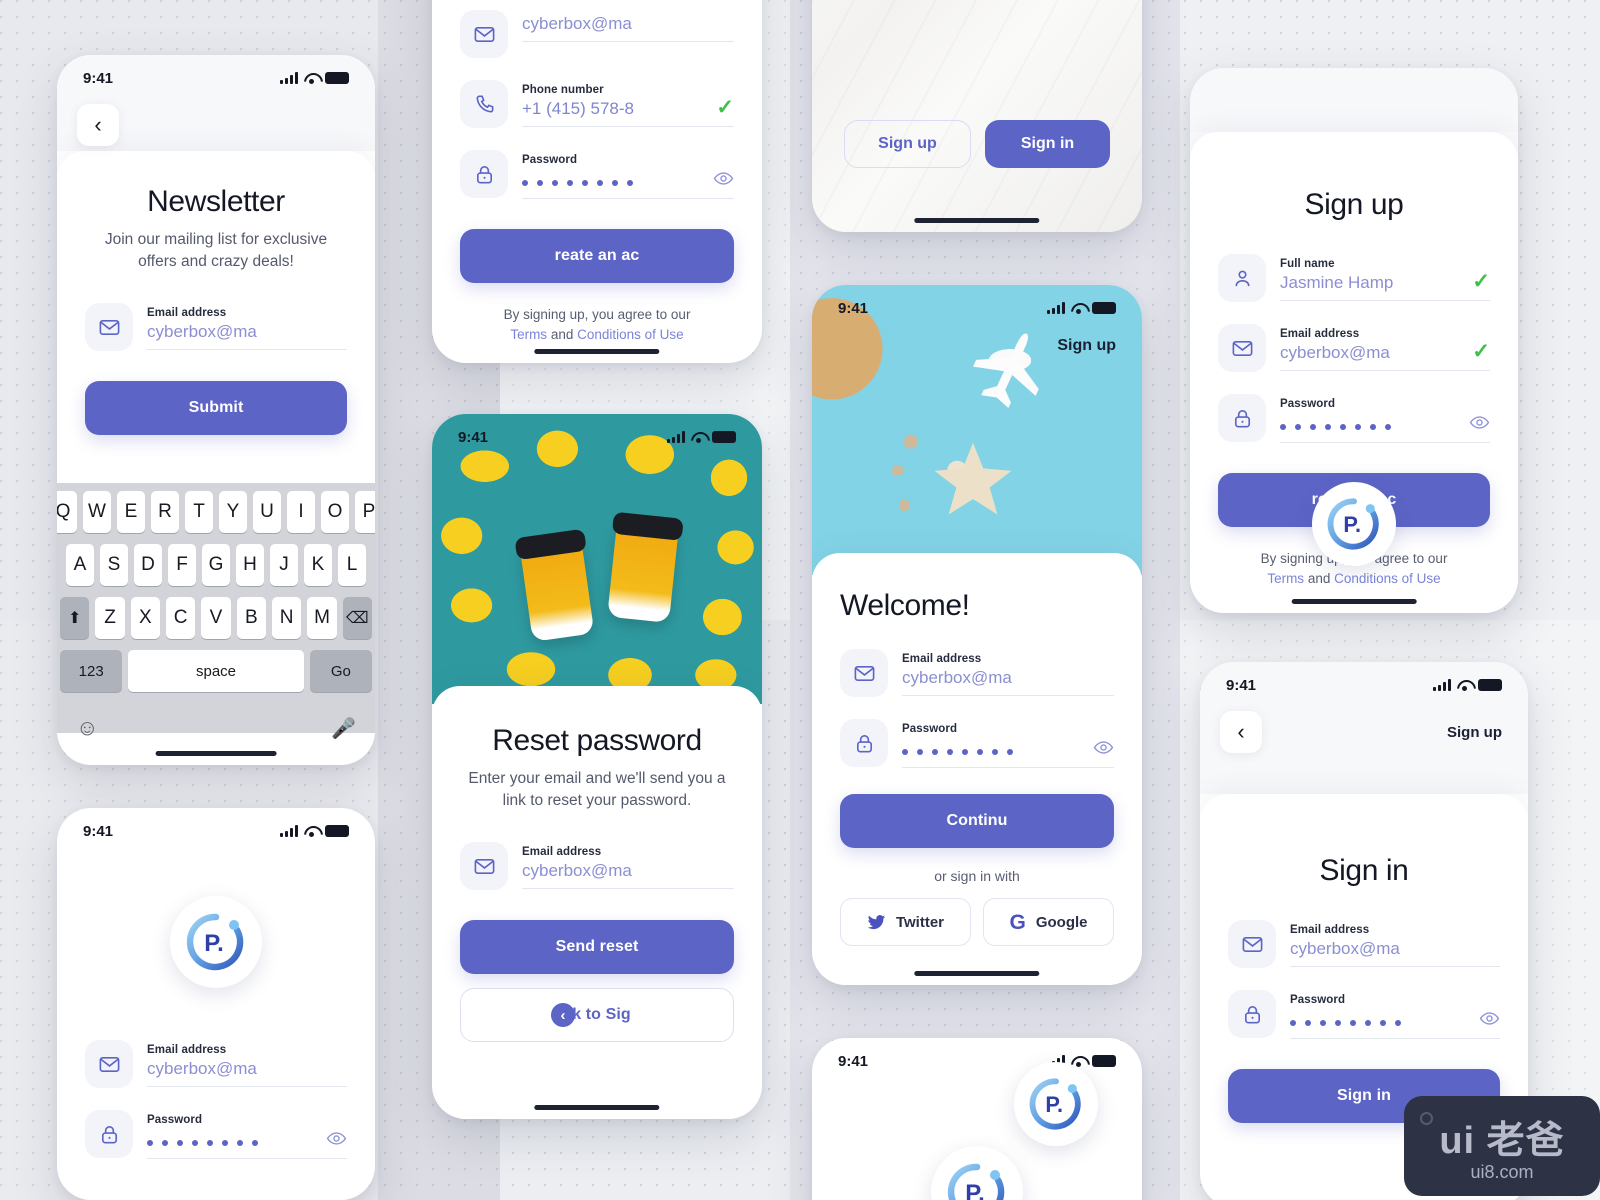  Describe the element at coordinates (286, 618) in the screenshot. I see `key: N` at that location.